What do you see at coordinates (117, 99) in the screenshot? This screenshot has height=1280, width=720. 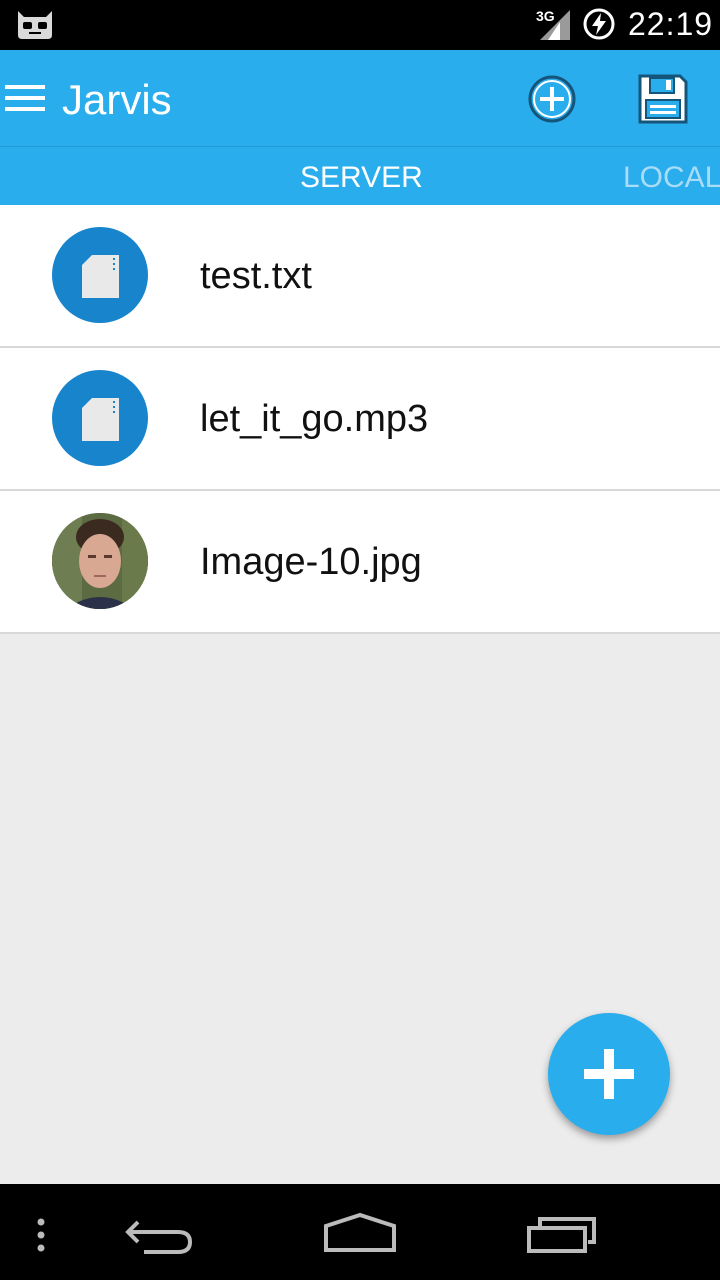 I see `app-title: Jarvis` at bounding box center [117, 99].